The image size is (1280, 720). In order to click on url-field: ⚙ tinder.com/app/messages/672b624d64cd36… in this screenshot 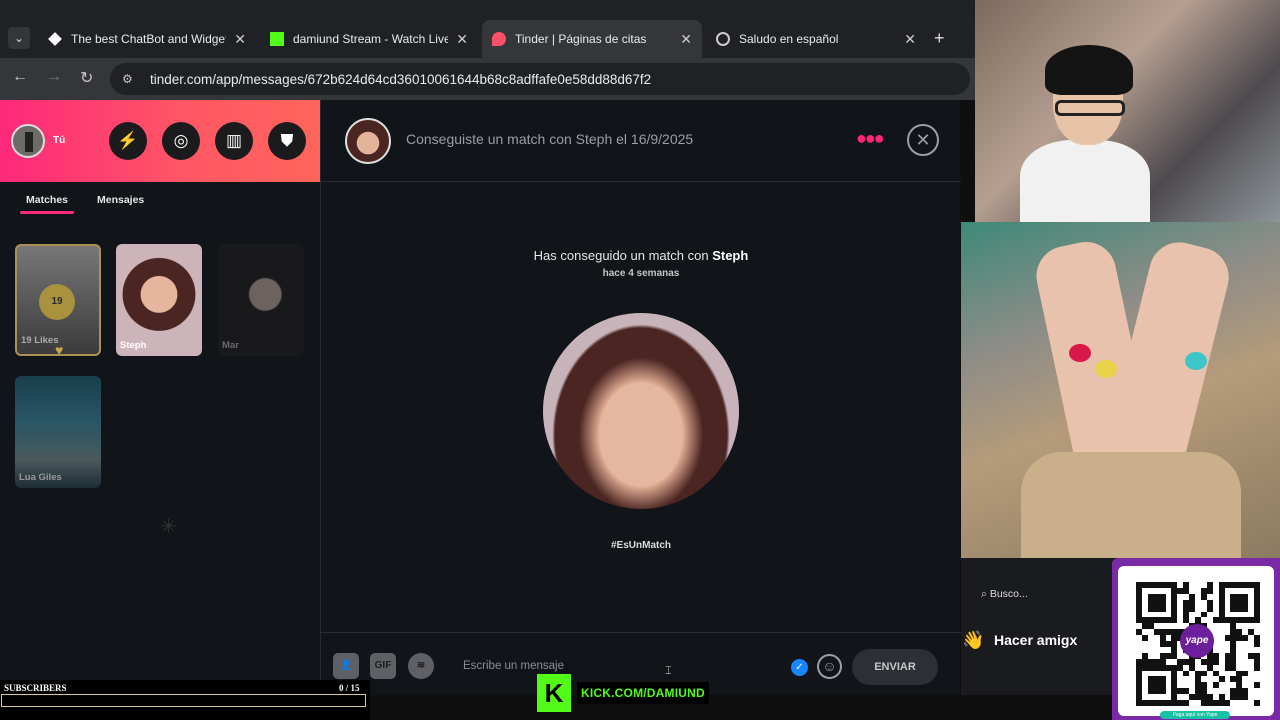, I will do `click(540, 79)`.